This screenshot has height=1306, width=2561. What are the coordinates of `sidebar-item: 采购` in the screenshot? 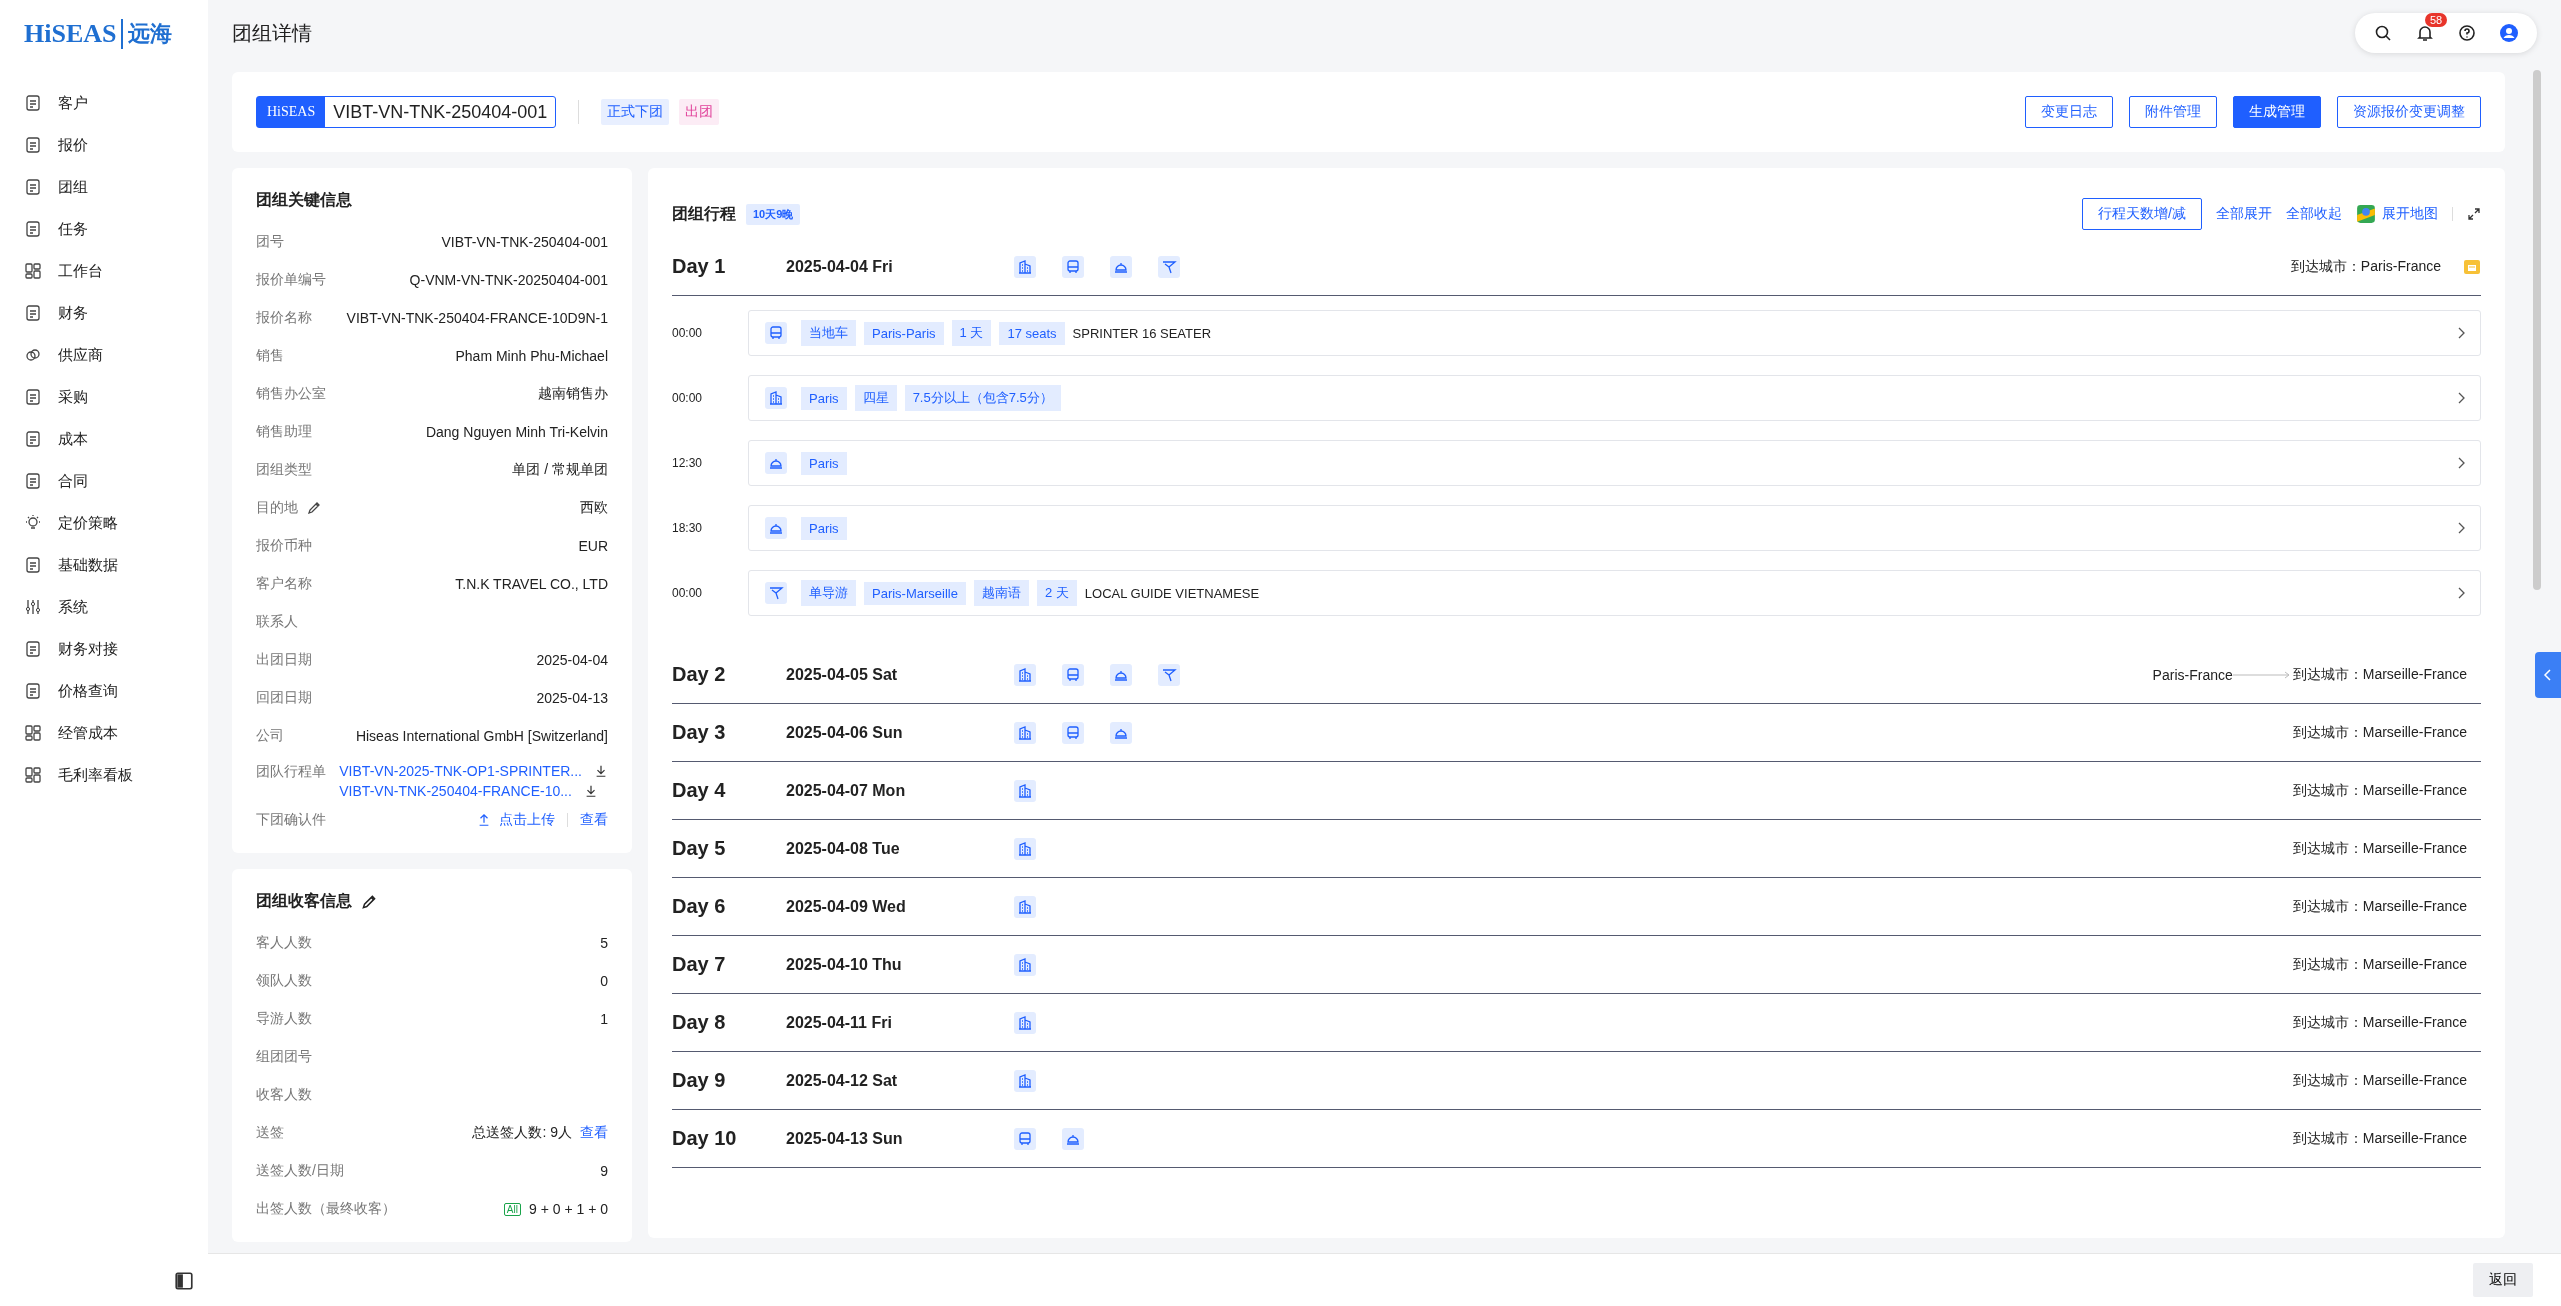 It's located at (104, 397).